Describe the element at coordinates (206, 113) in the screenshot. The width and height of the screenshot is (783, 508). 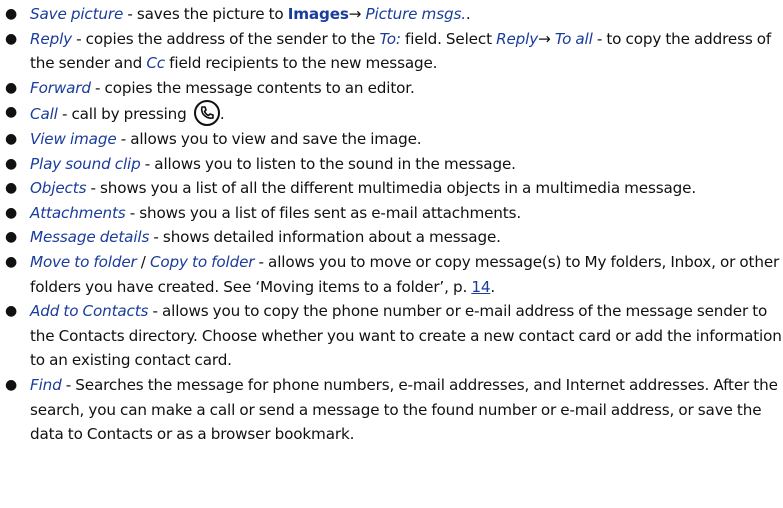
I see `phone-call-key-icon` at that location.